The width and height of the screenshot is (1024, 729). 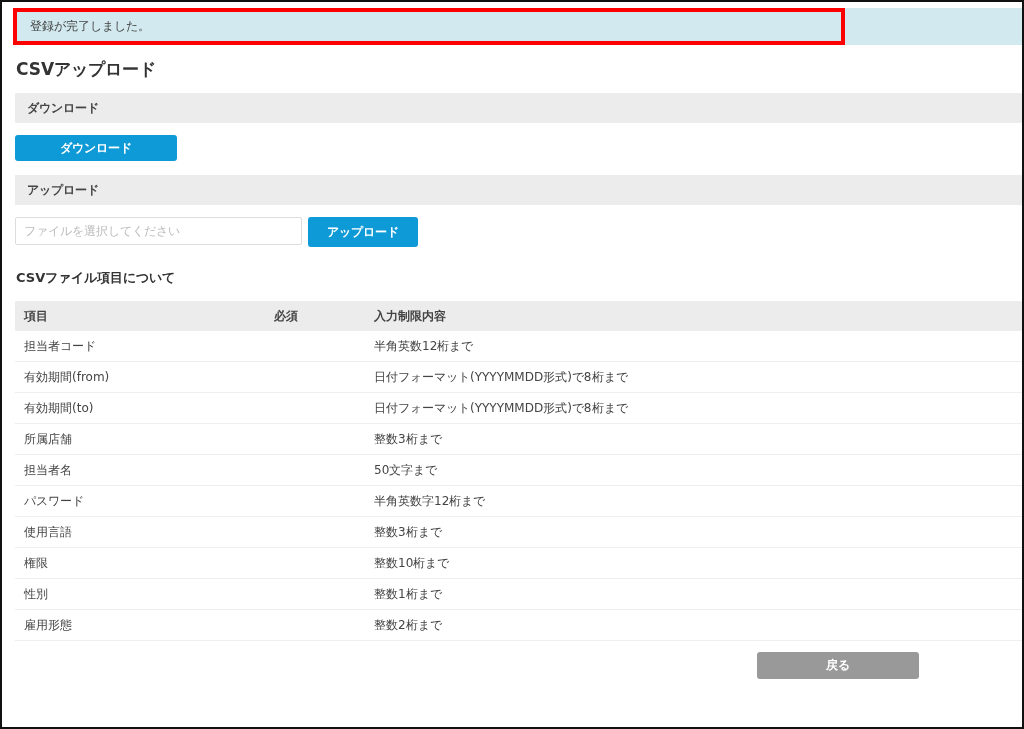 I want to click on column-header: 入力制限内容, so click(x=693, y=316).